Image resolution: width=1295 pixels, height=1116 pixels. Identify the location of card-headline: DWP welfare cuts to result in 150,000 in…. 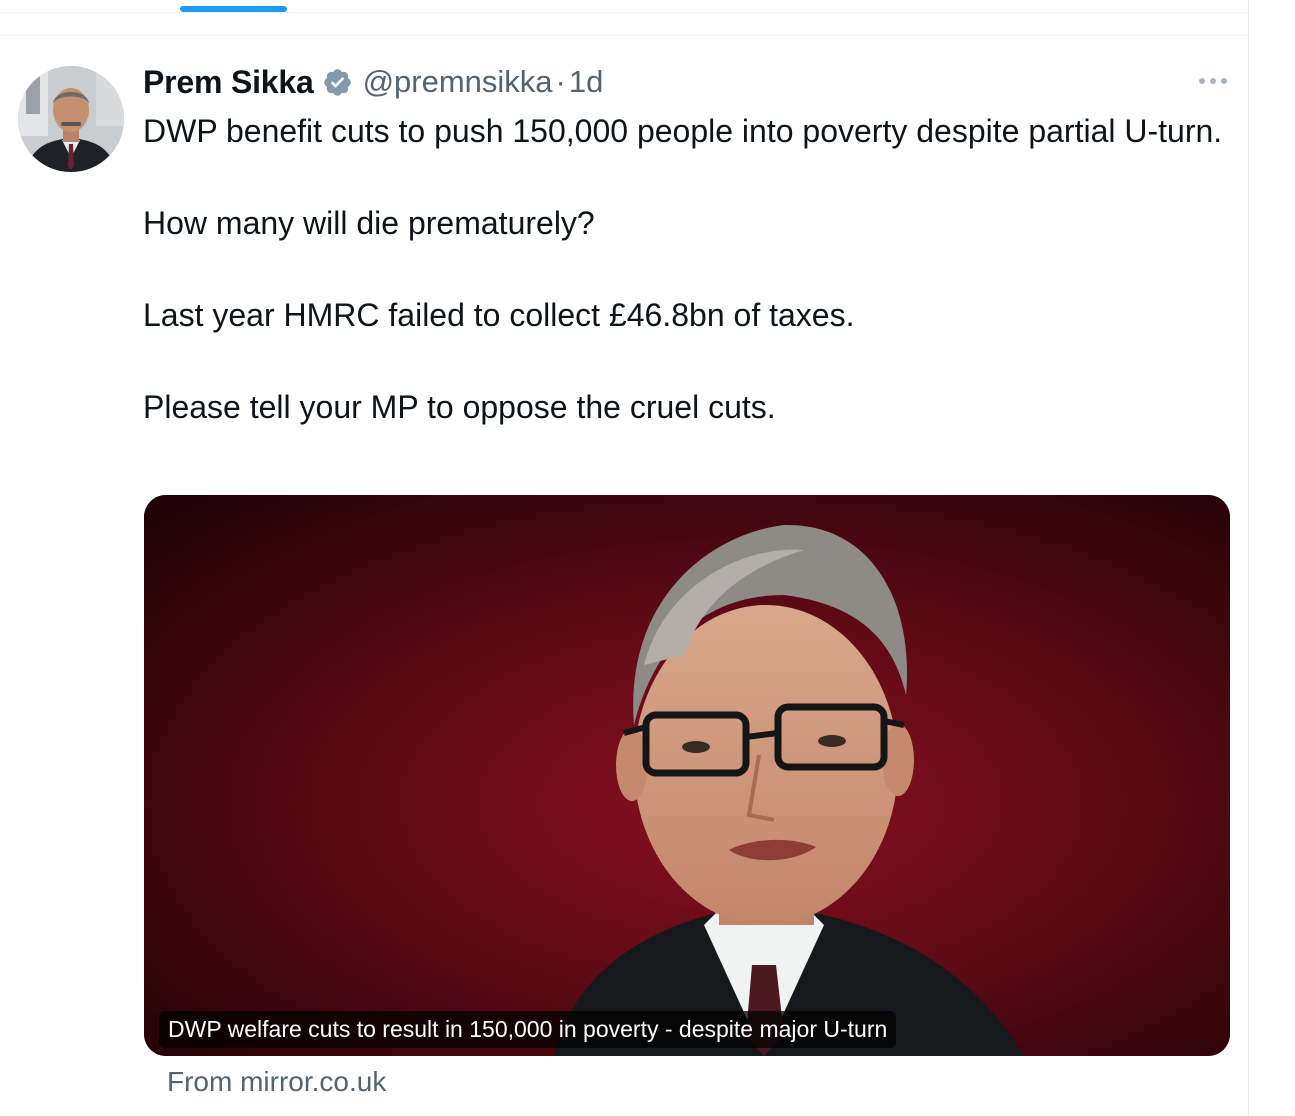
(528, 1029).